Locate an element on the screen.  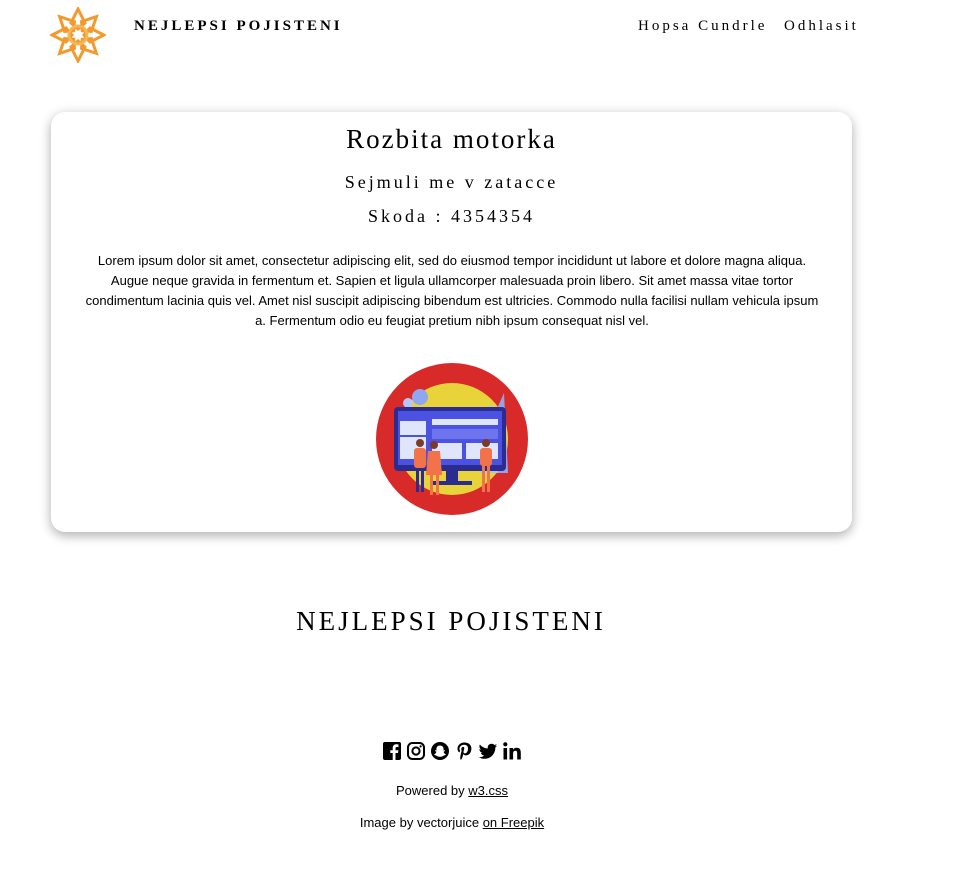
social-links is located at coordinates (452, 752).